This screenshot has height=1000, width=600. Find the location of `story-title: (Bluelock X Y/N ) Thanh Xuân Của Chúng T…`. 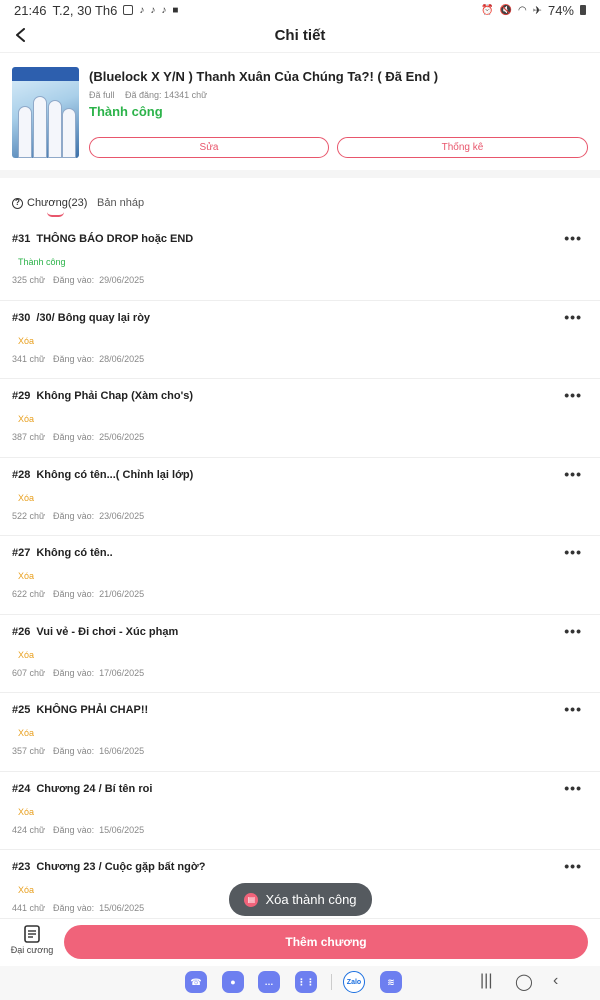

story-title: (Bluelock X Y/N ) Thanh Xuân Của Chúng T… is located at coordinates (264, 76).